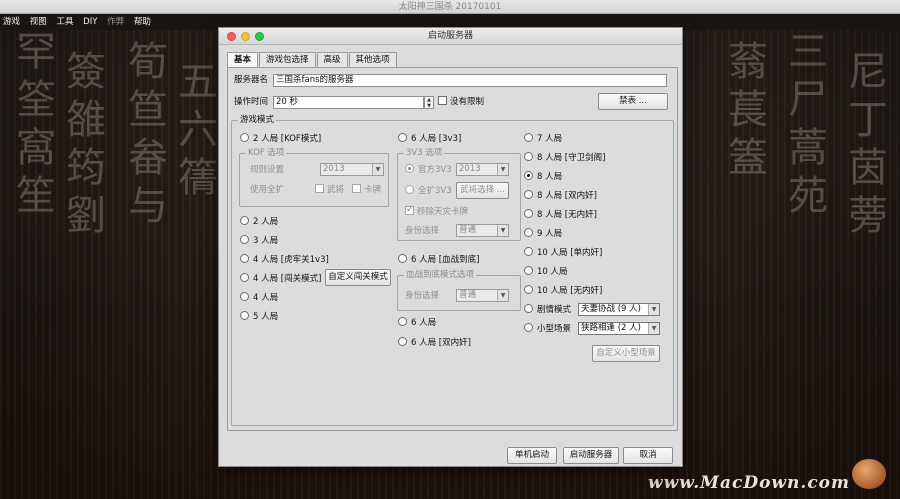 The width and height of the screenshot is (900, 499). Describe the element at coordinates (436, 211) in the screenshot. I see `v3-remove-card-checkbox: 移除天灾卡牌` at that location.